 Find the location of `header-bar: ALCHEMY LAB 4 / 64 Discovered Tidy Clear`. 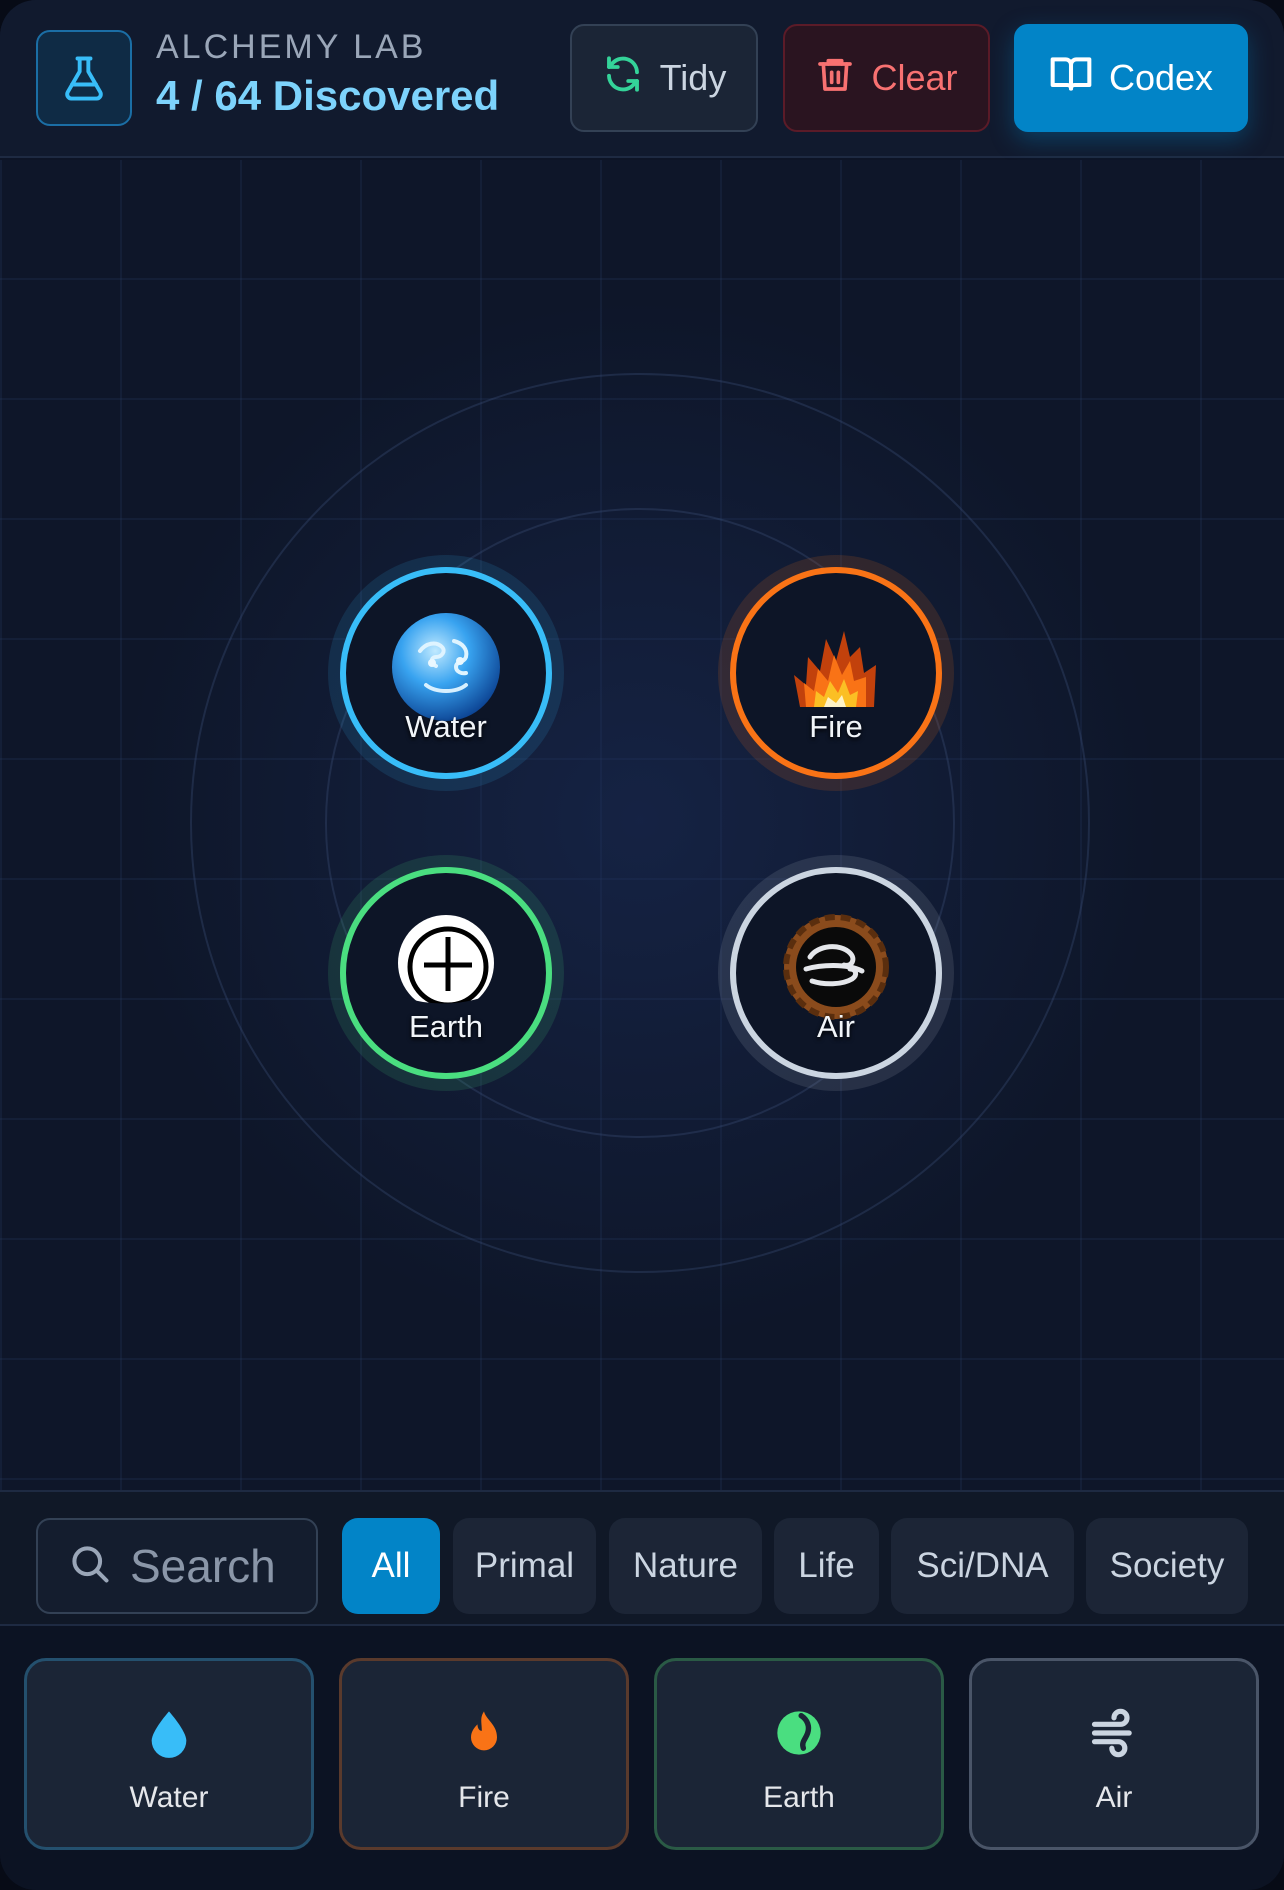

header-bar: ALCHEMY LAB 4 / 64 Discovered Tidy Clear is located at coordinates (642, 79).